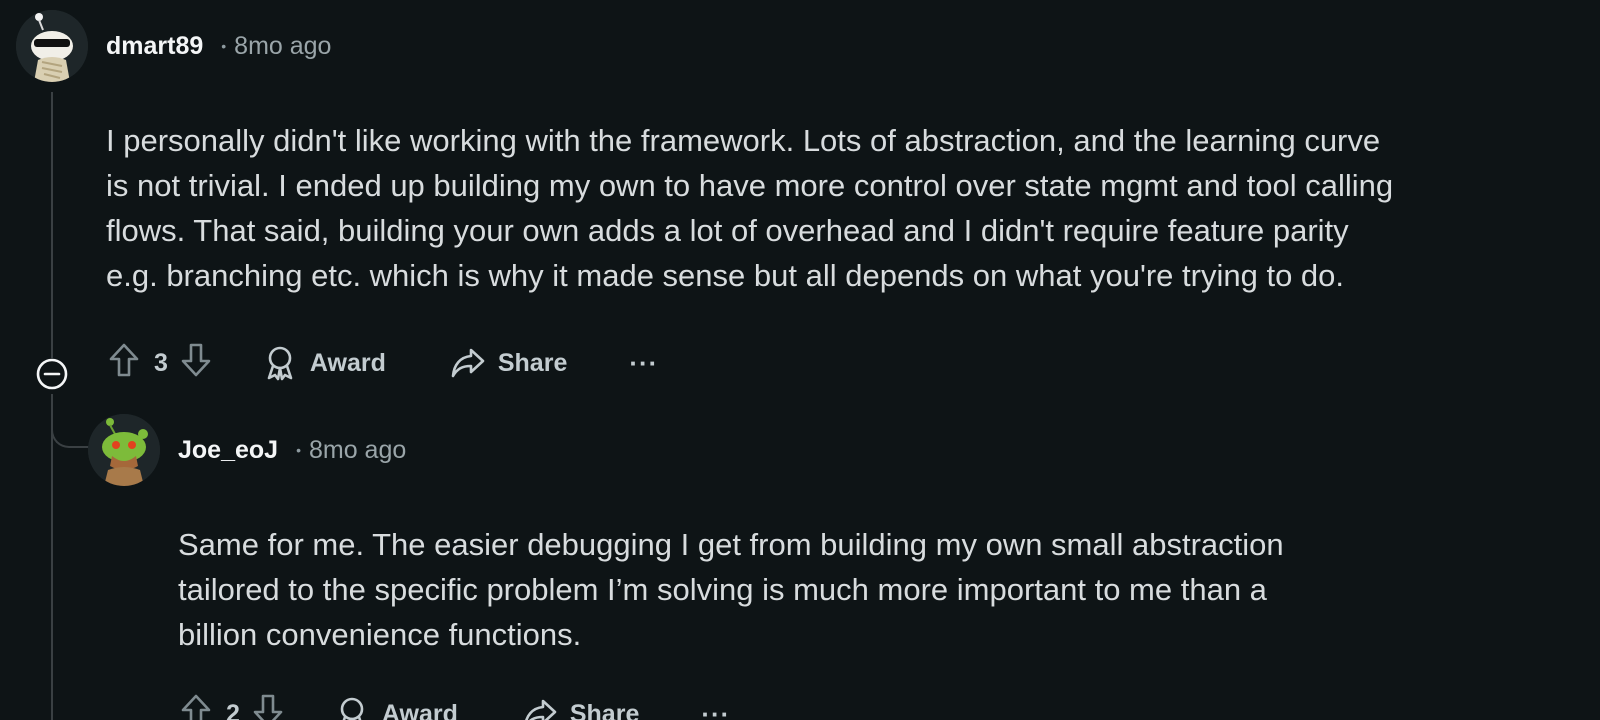 This screenshot has width=1600, height=720. Describe the element at coordinates (154, 46) in the screenshot. I see `username: dmart89` at that location.